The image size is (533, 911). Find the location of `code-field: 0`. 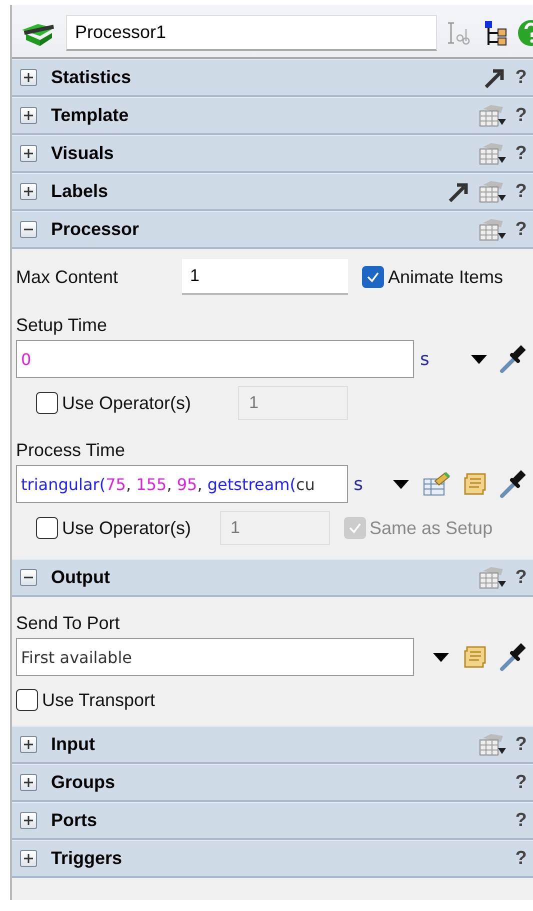

code-field: 0 is located at coordinates (215, 359).